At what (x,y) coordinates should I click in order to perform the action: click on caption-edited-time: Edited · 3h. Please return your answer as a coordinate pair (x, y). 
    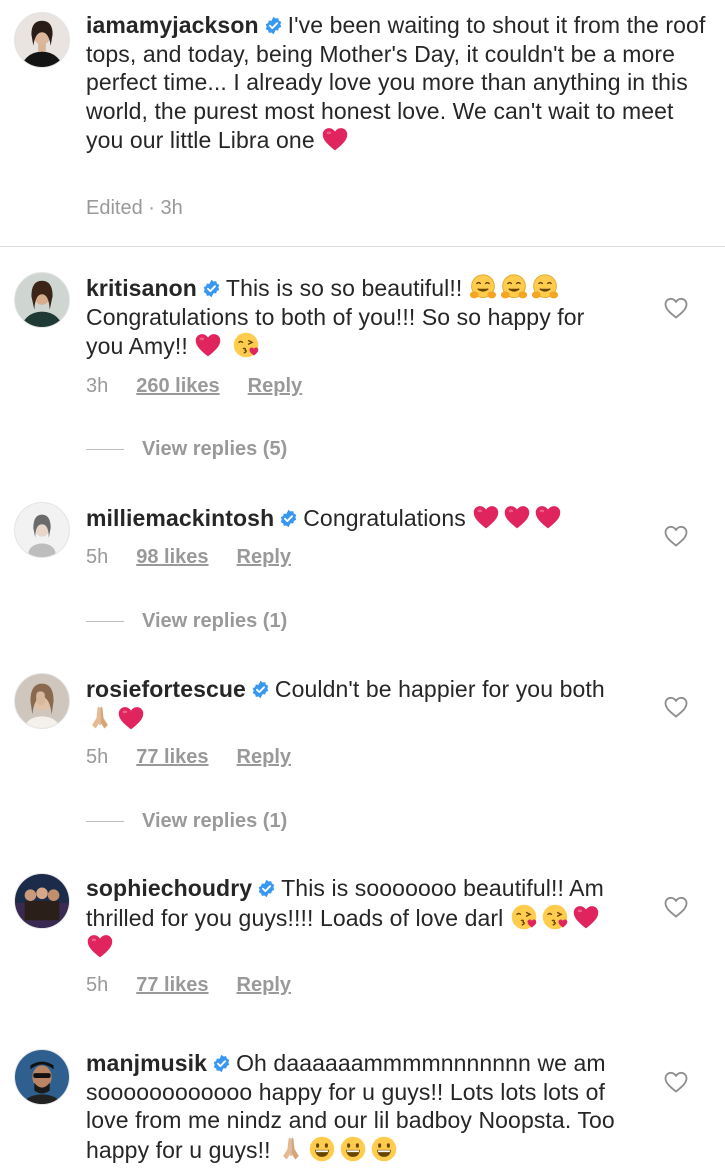
    Looking at the image, I should click on (134, 208).